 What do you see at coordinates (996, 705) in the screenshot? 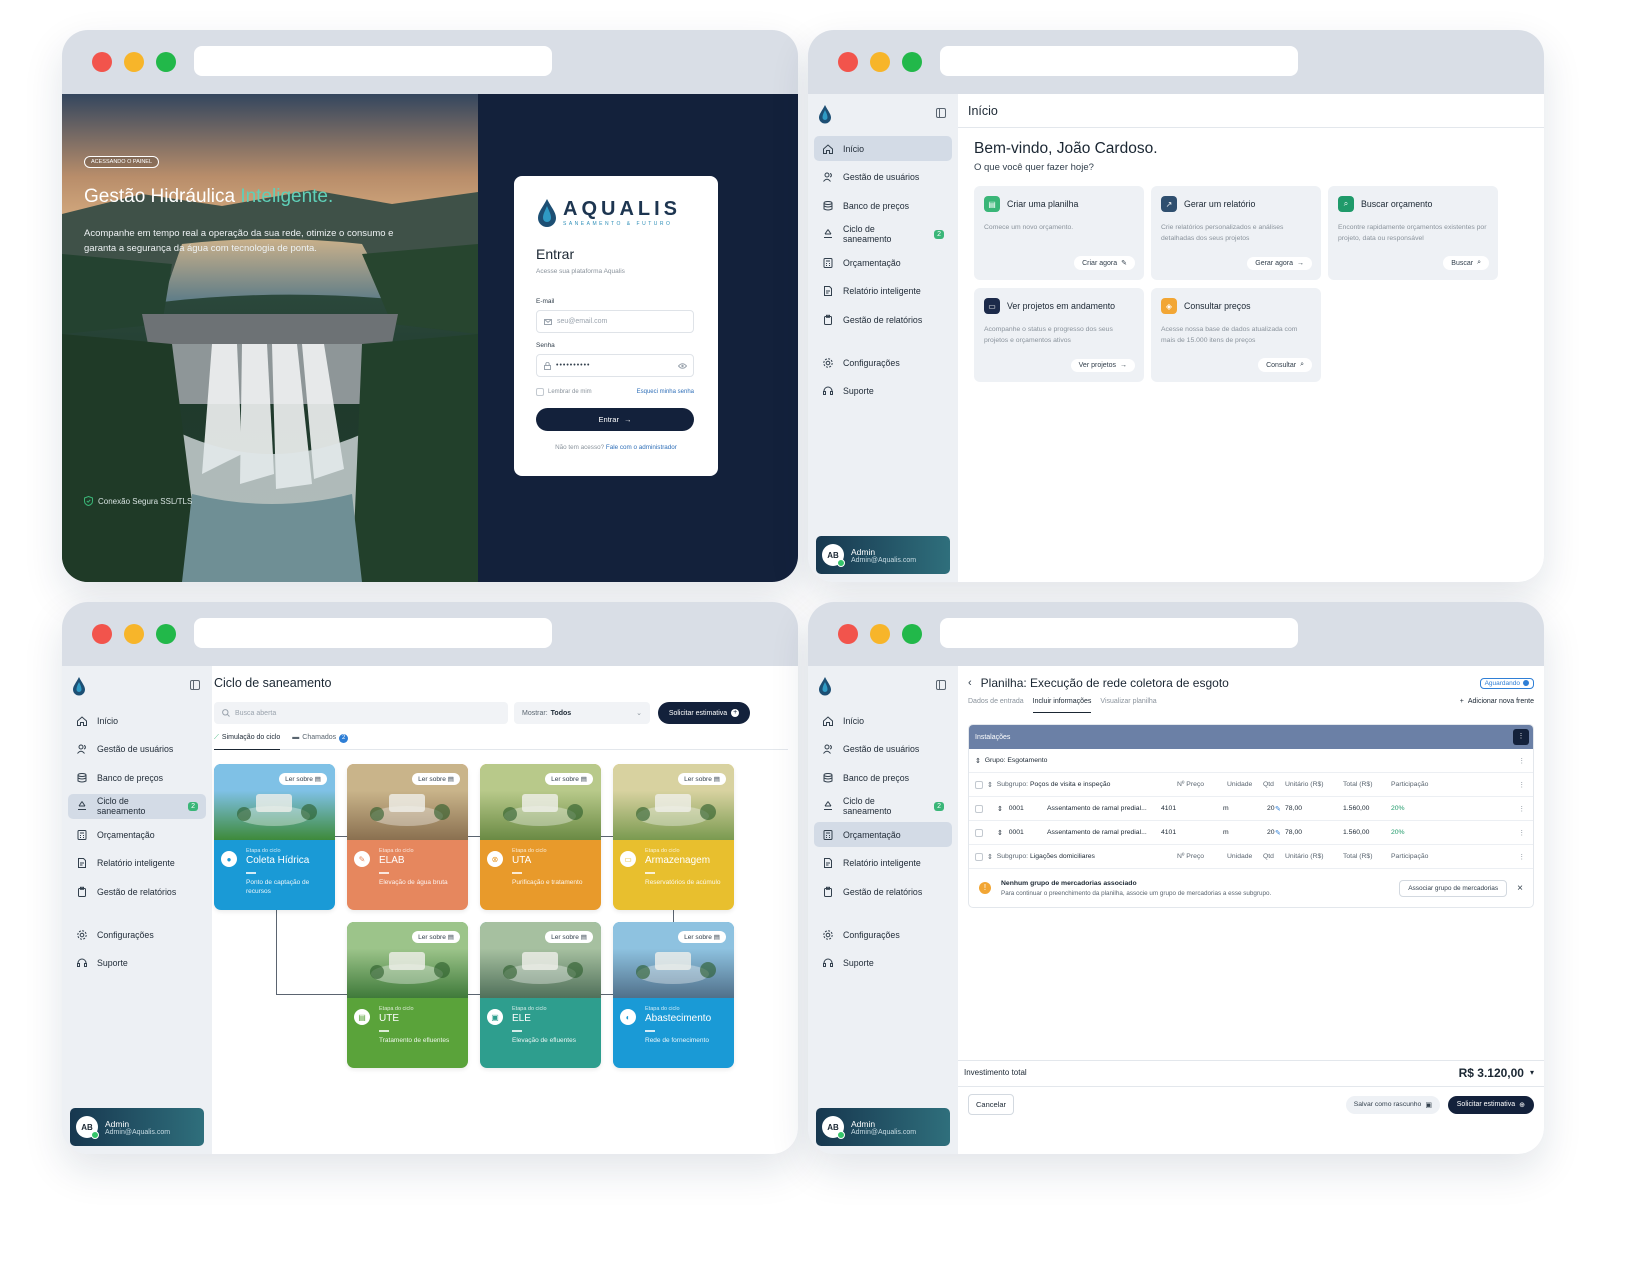
I see `tab-input-data: Dados de entrada` at bounding box center [996, 705].